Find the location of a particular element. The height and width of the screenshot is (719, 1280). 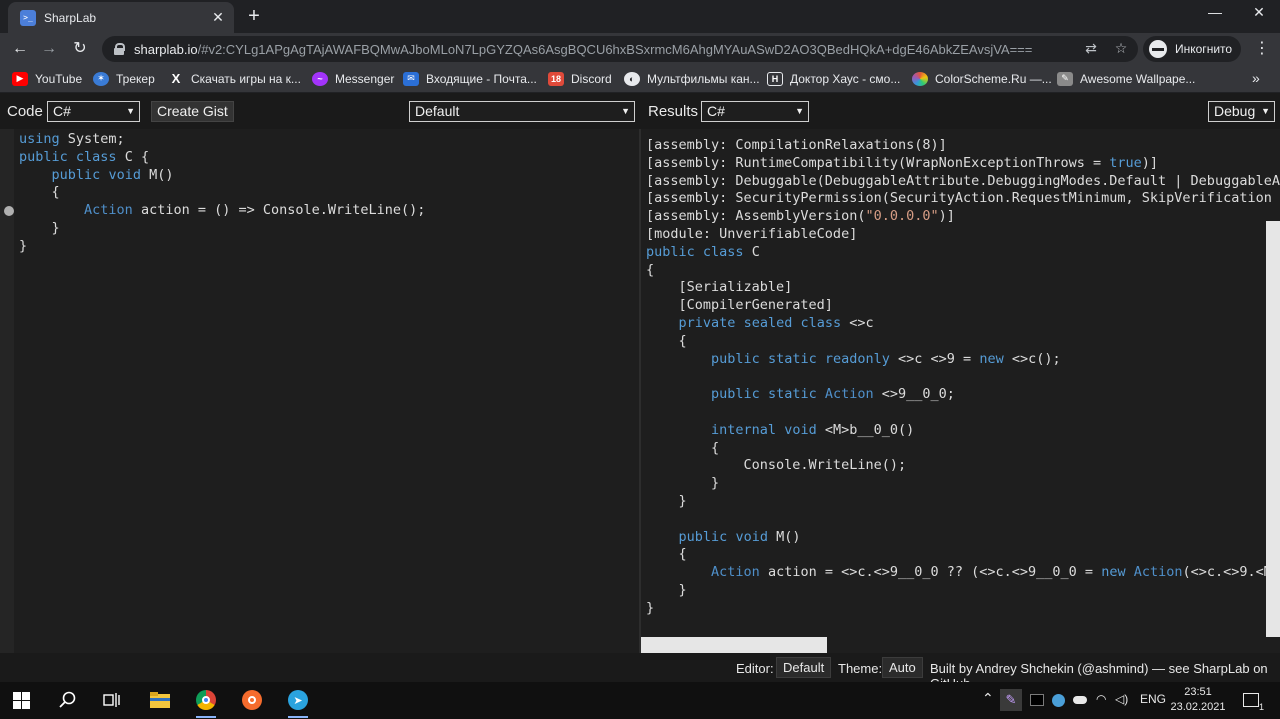

search-icon is located at coordinates (68, 700).